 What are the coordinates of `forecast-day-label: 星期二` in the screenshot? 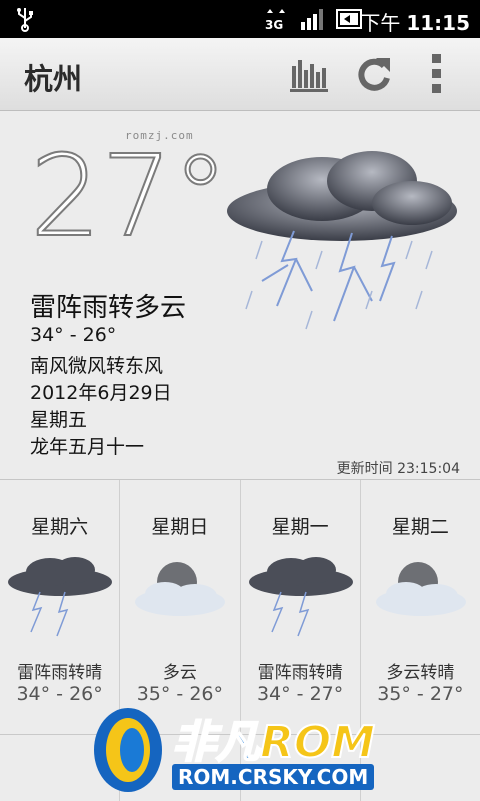 It's located at (420, 527).